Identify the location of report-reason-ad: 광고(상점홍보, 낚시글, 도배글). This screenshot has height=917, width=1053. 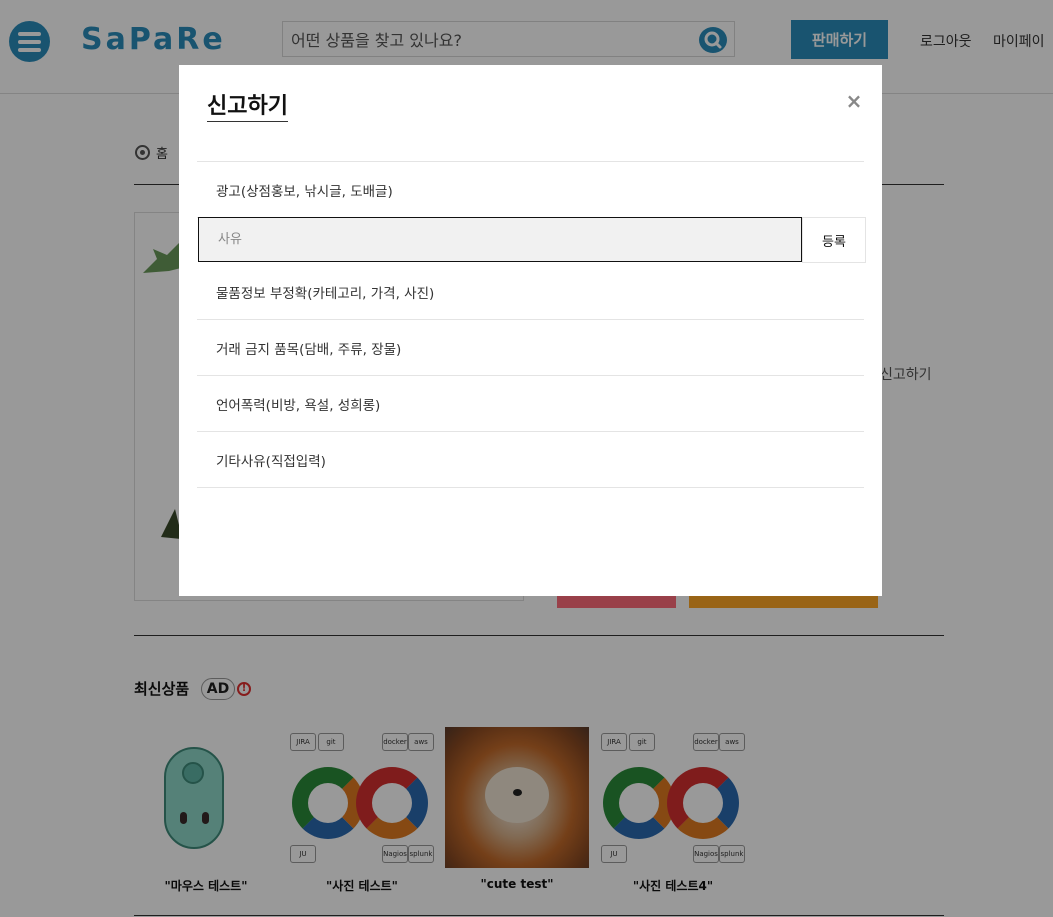
(530, 190).